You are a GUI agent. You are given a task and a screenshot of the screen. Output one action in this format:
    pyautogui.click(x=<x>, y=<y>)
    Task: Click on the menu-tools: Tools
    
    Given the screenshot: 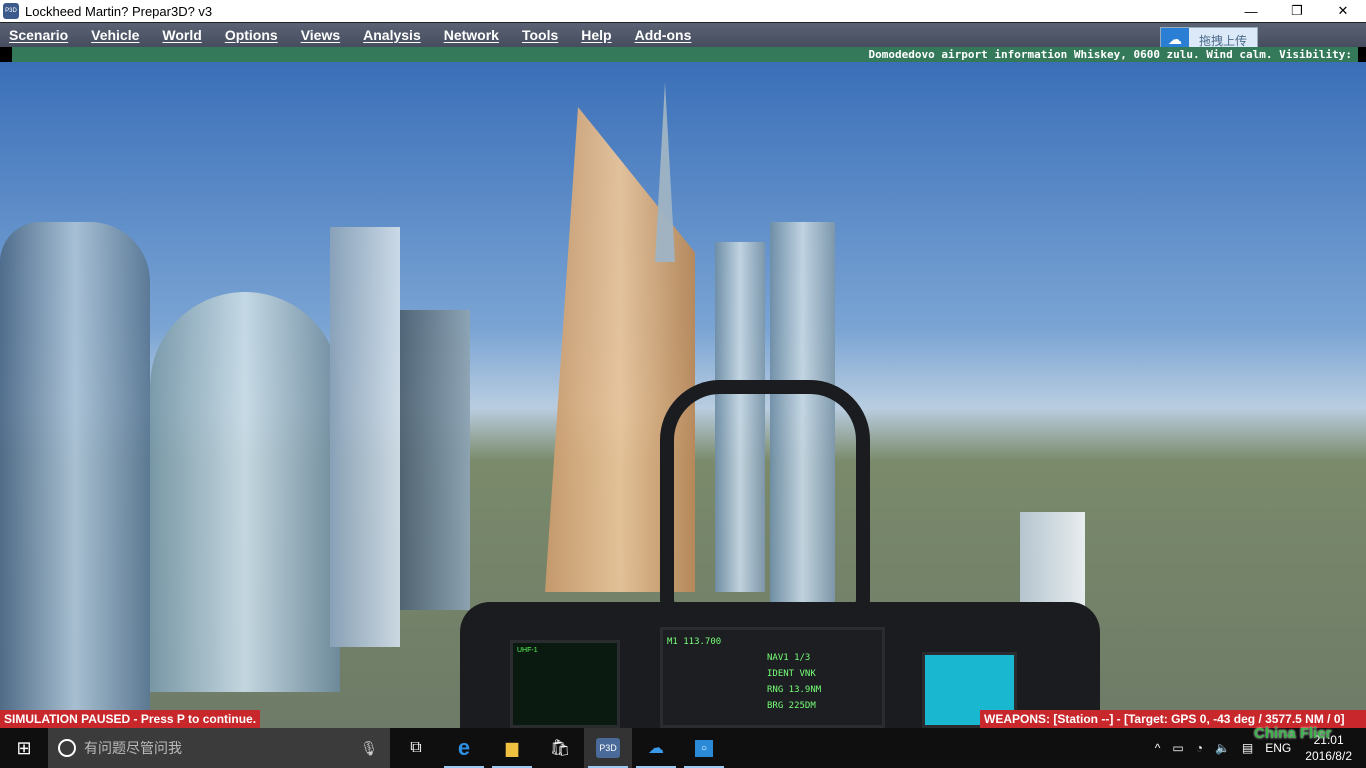 What is the action you would take?
    pyautogui.click(x=540, y=35)
    